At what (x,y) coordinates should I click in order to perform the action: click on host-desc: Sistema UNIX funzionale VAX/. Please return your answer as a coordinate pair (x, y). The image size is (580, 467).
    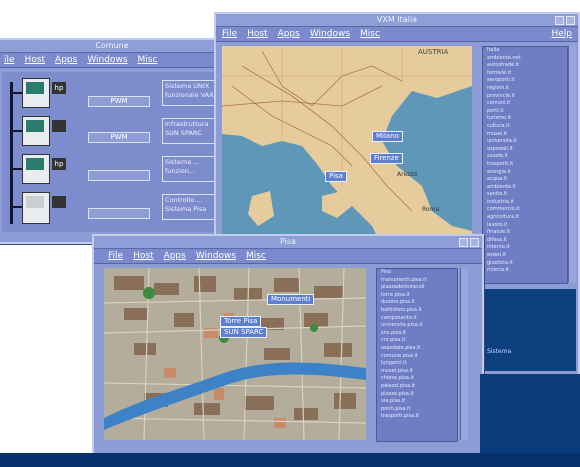
    Looking at the image, I should click on (191, 93).